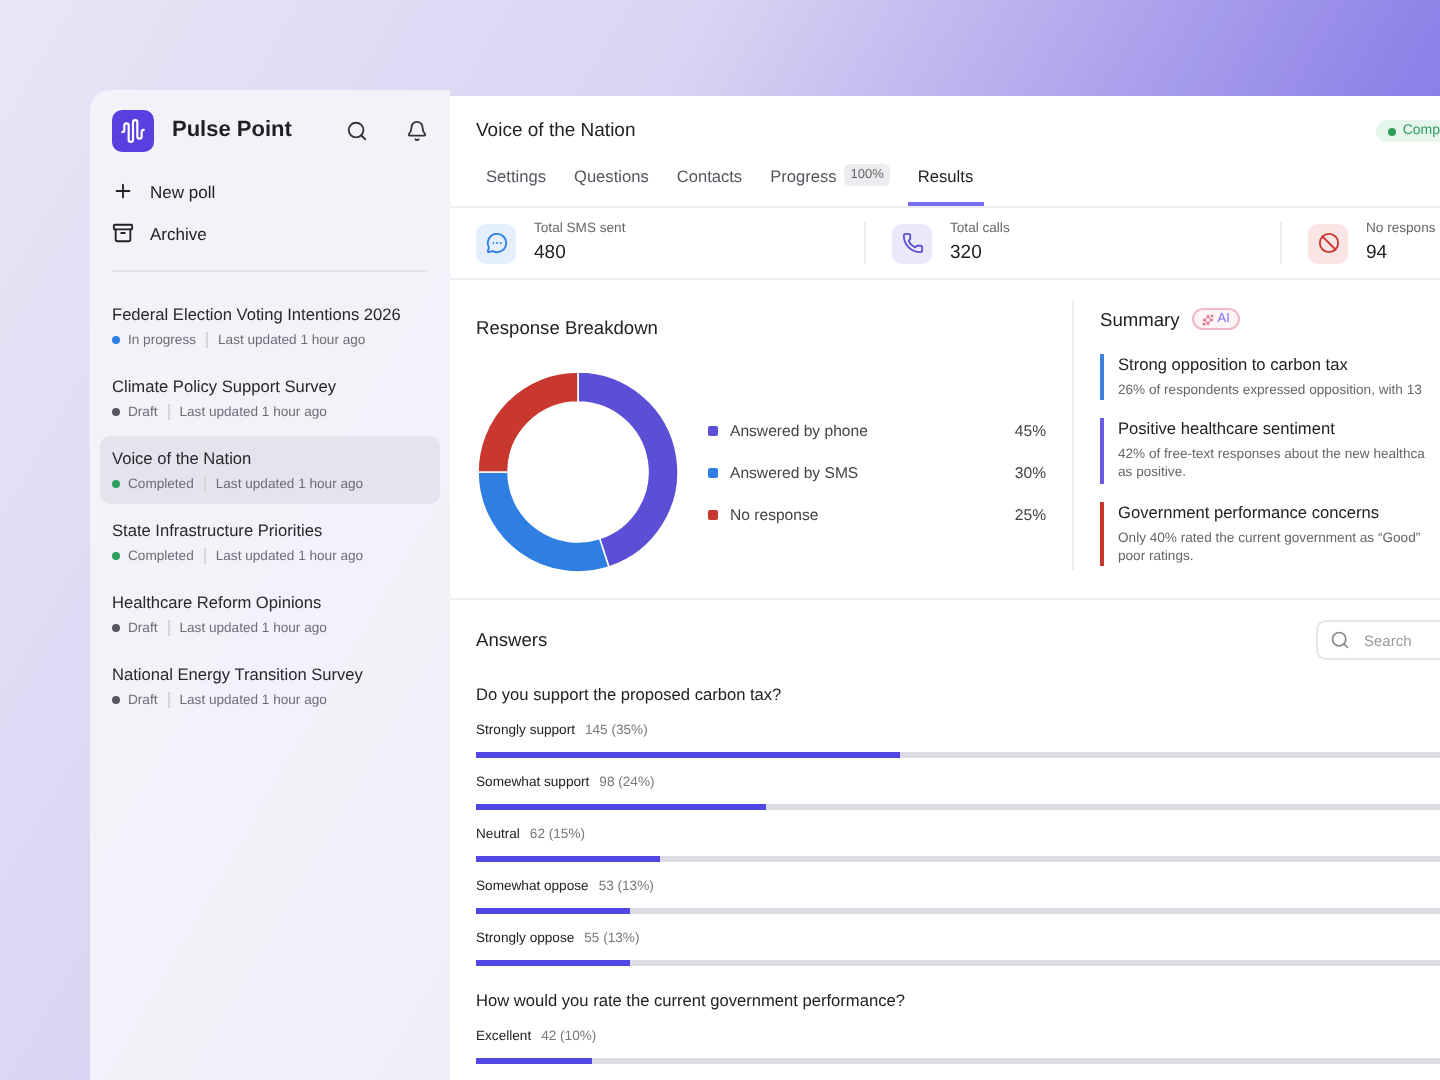 This screenshot has height=1080, width=1440. What do you see at coordinates (1328, 243) in the screenshot?
I see `ban-icon` at bounding box center [1328, 243].